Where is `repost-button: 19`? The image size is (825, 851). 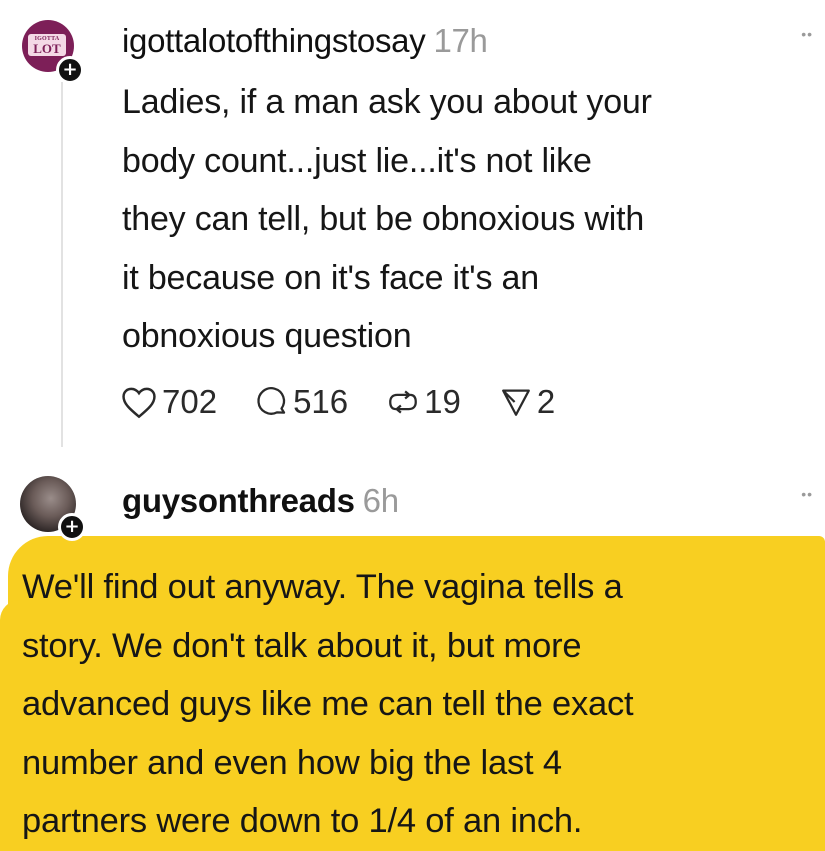 repost-button: 19 is located at coordinates (423, 402).